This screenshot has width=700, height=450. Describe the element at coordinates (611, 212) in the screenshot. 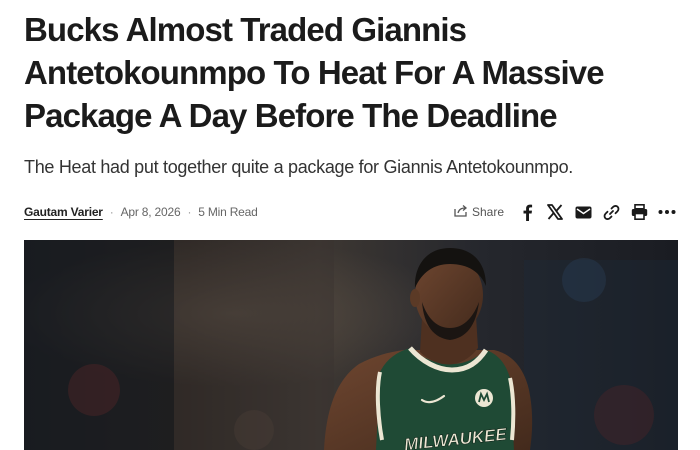

I see `link-icon` at that location.